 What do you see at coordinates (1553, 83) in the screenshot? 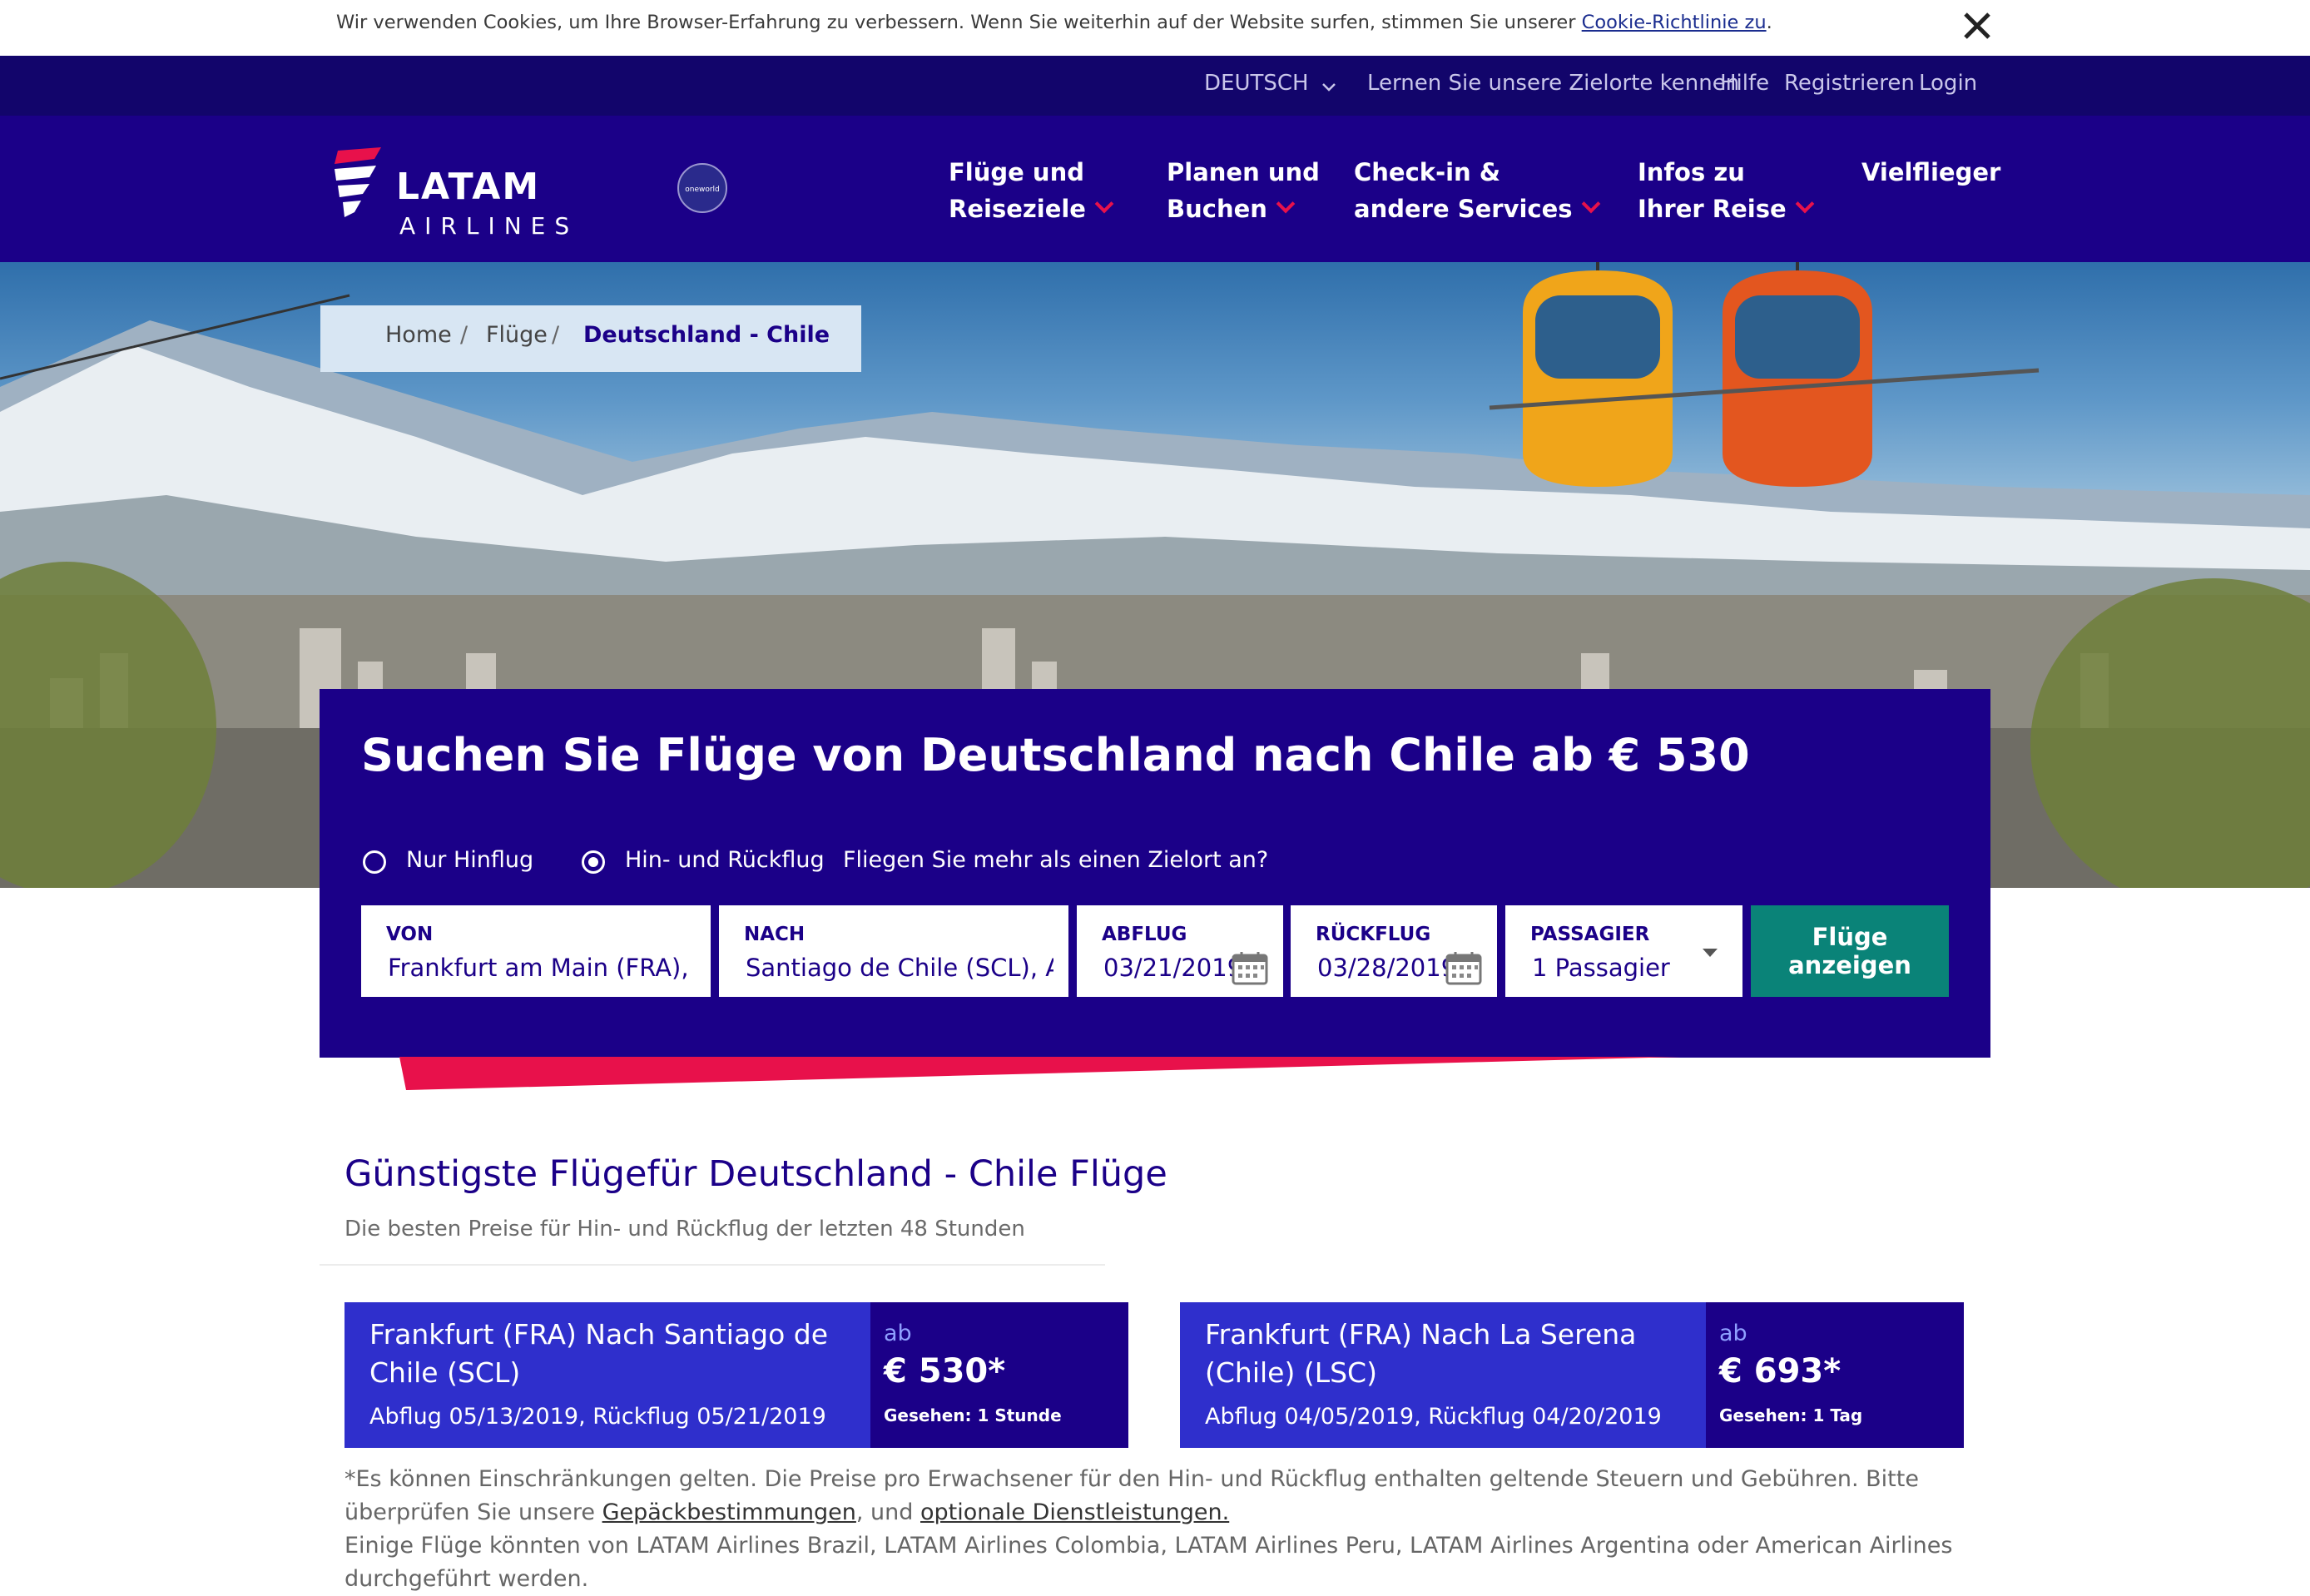
I see `link-destinations: Lernen Sie unsere Zielorte kennen` at bounding box center [1553, 83].